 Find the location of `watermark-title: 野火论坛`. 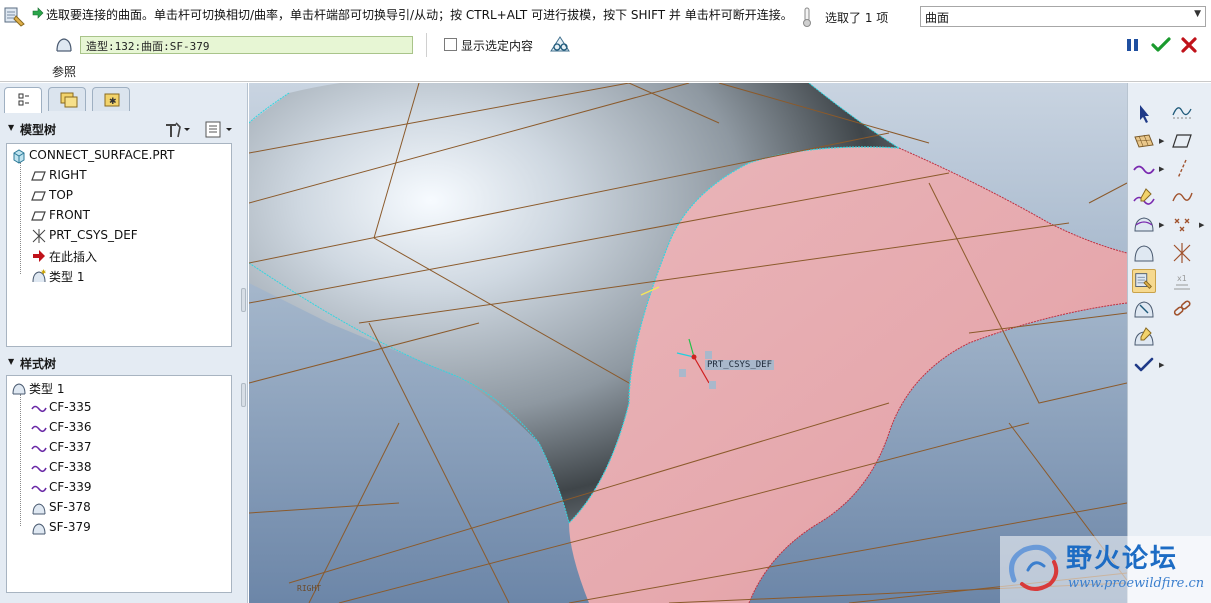

watermark-title: 野火论坛 is located at coordinates (1122, 559).